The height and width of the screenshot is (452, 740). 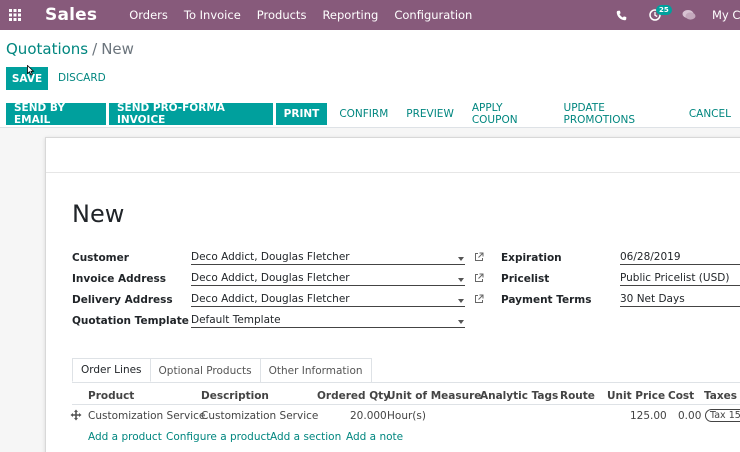 What do you see at coordinates (71, 15) in the screenshot?
I see `app-brand: Sales` at bounding box center [71, 15].